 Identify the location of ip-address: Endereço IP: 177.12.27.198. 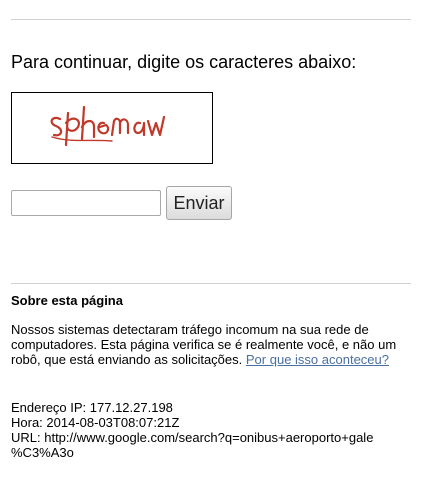
(92, 407).